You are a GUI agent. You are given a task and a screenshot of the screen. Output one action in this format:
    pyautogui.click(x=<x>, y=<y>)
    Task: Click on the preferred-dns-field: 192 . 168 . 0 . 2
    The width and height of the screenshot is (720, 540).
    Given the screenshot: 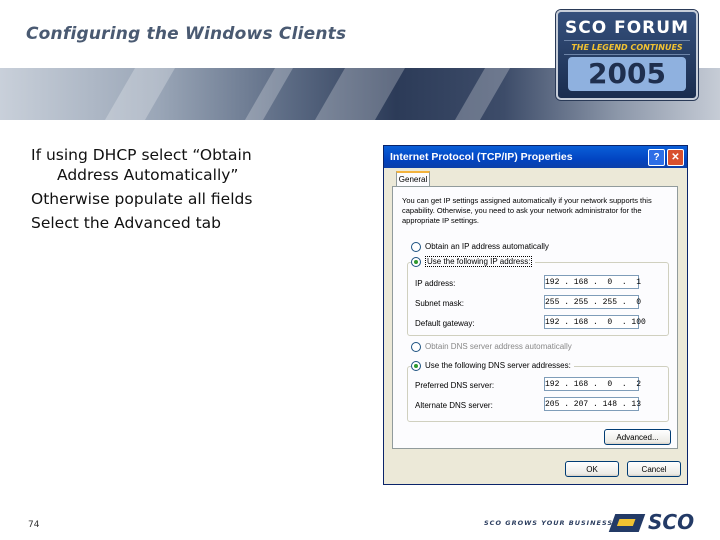 What is the action you would take?
    pyautogui.click(x=592, y=384)
    